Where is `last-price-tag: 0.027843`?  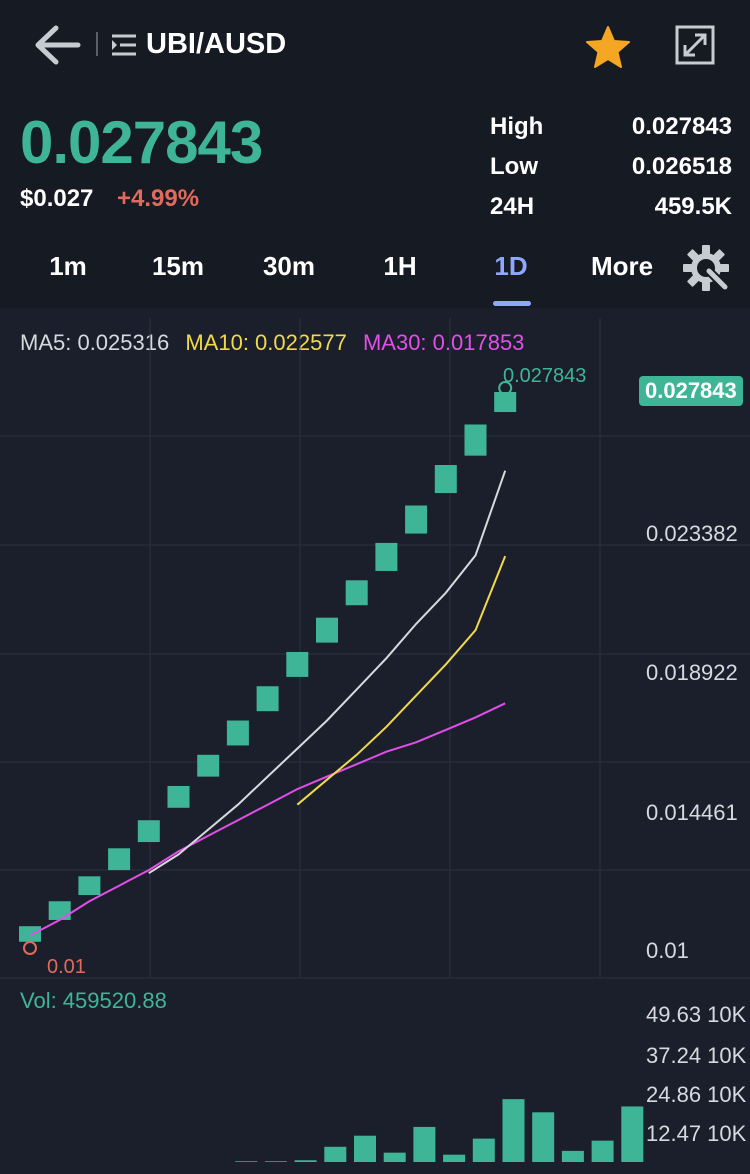
last-price-tag: 0.027843 is located at coordinates (691, 391).